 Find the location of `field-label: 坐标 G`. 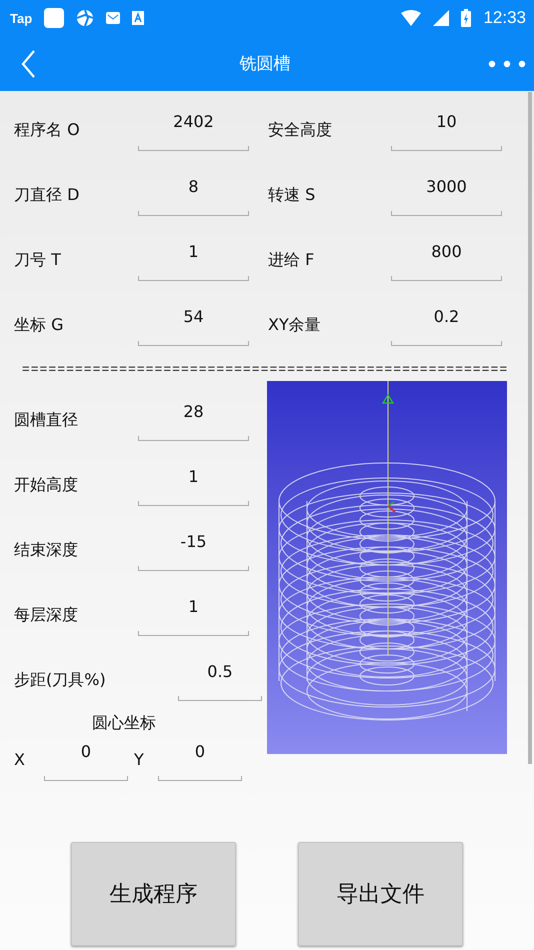

field-label: 坐标 G is located at coordinates (39, 325).